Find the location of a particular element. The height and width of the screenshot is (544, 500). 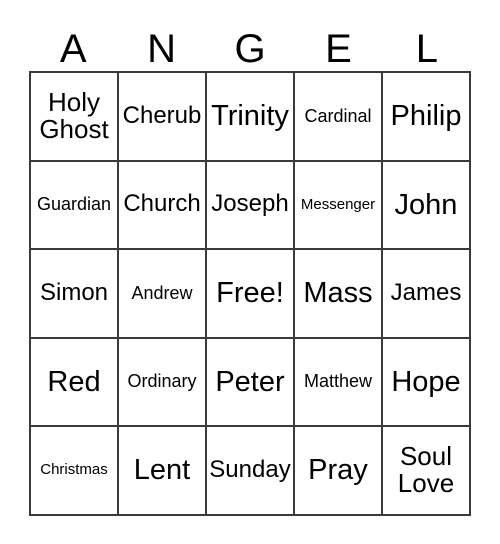

bingo-cell: Mass is located at coordinates (339, 294).